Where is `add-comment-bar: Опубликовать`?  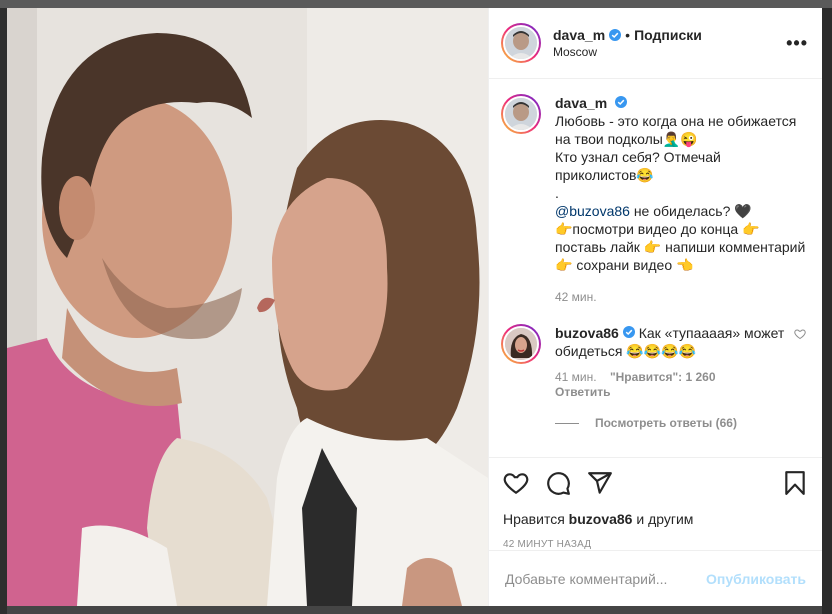
add-comment-bar: Опубликовать is located at coordinates (655, 578).